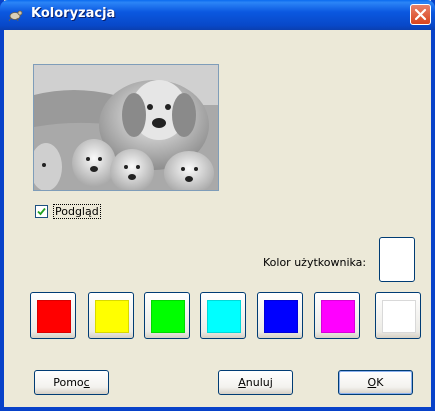 Image resolution: width=435 pixels, height=411 pixels. I want to click on checkmark-icon, so click(41, 211).